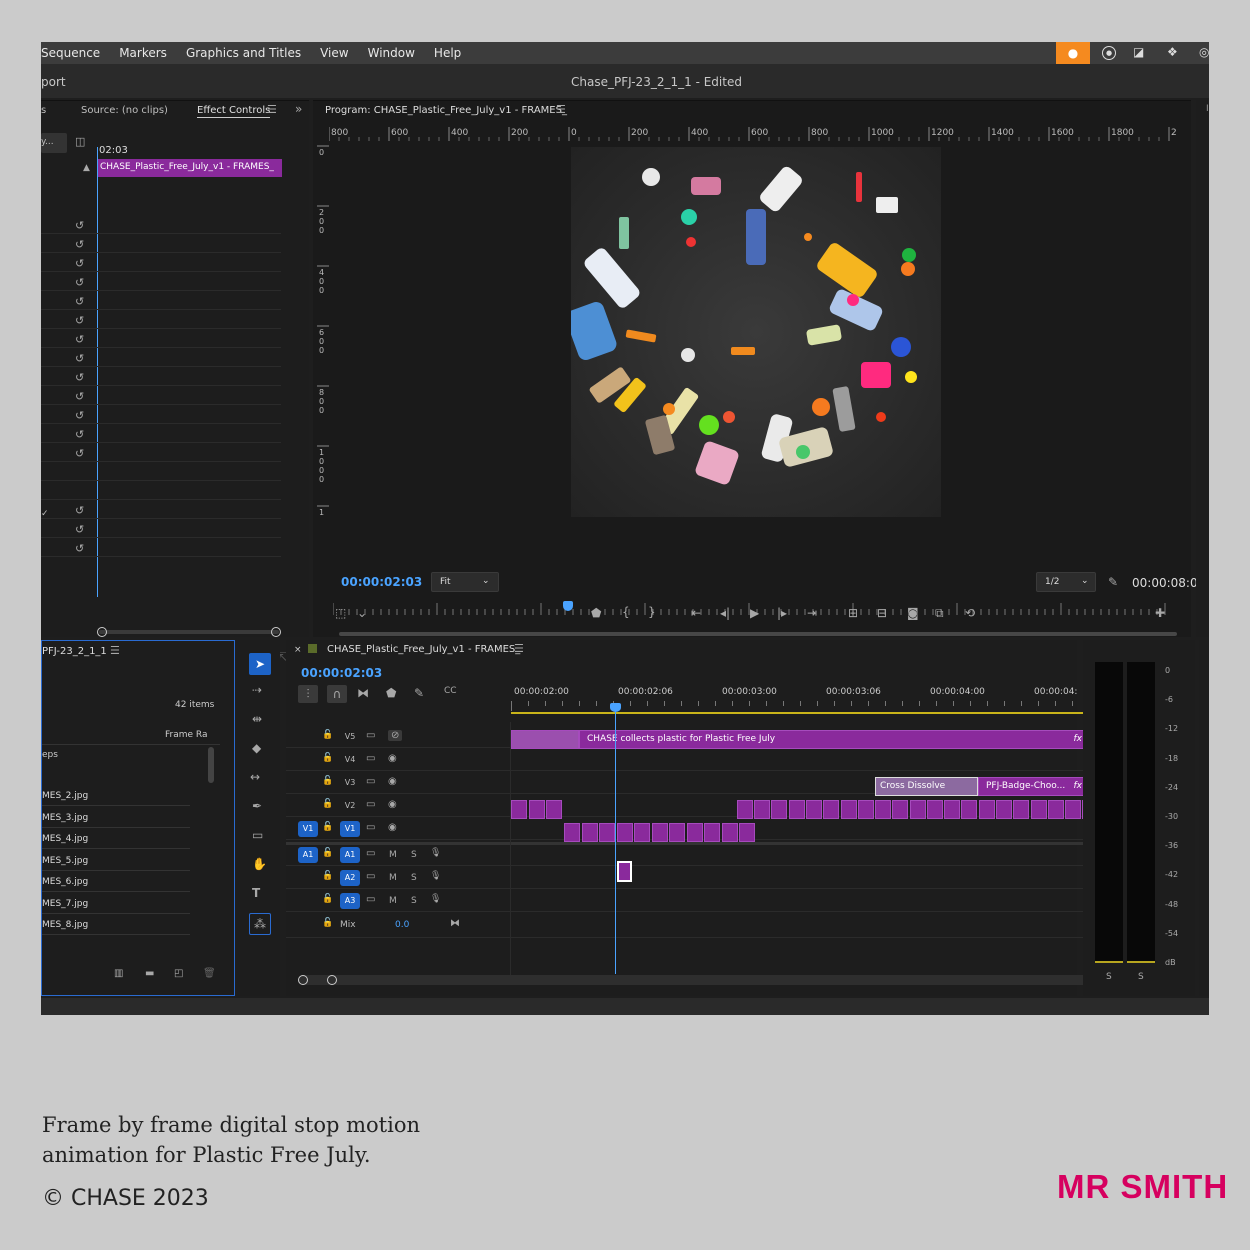  I want to click on mute-button: M, so click(393, 901).